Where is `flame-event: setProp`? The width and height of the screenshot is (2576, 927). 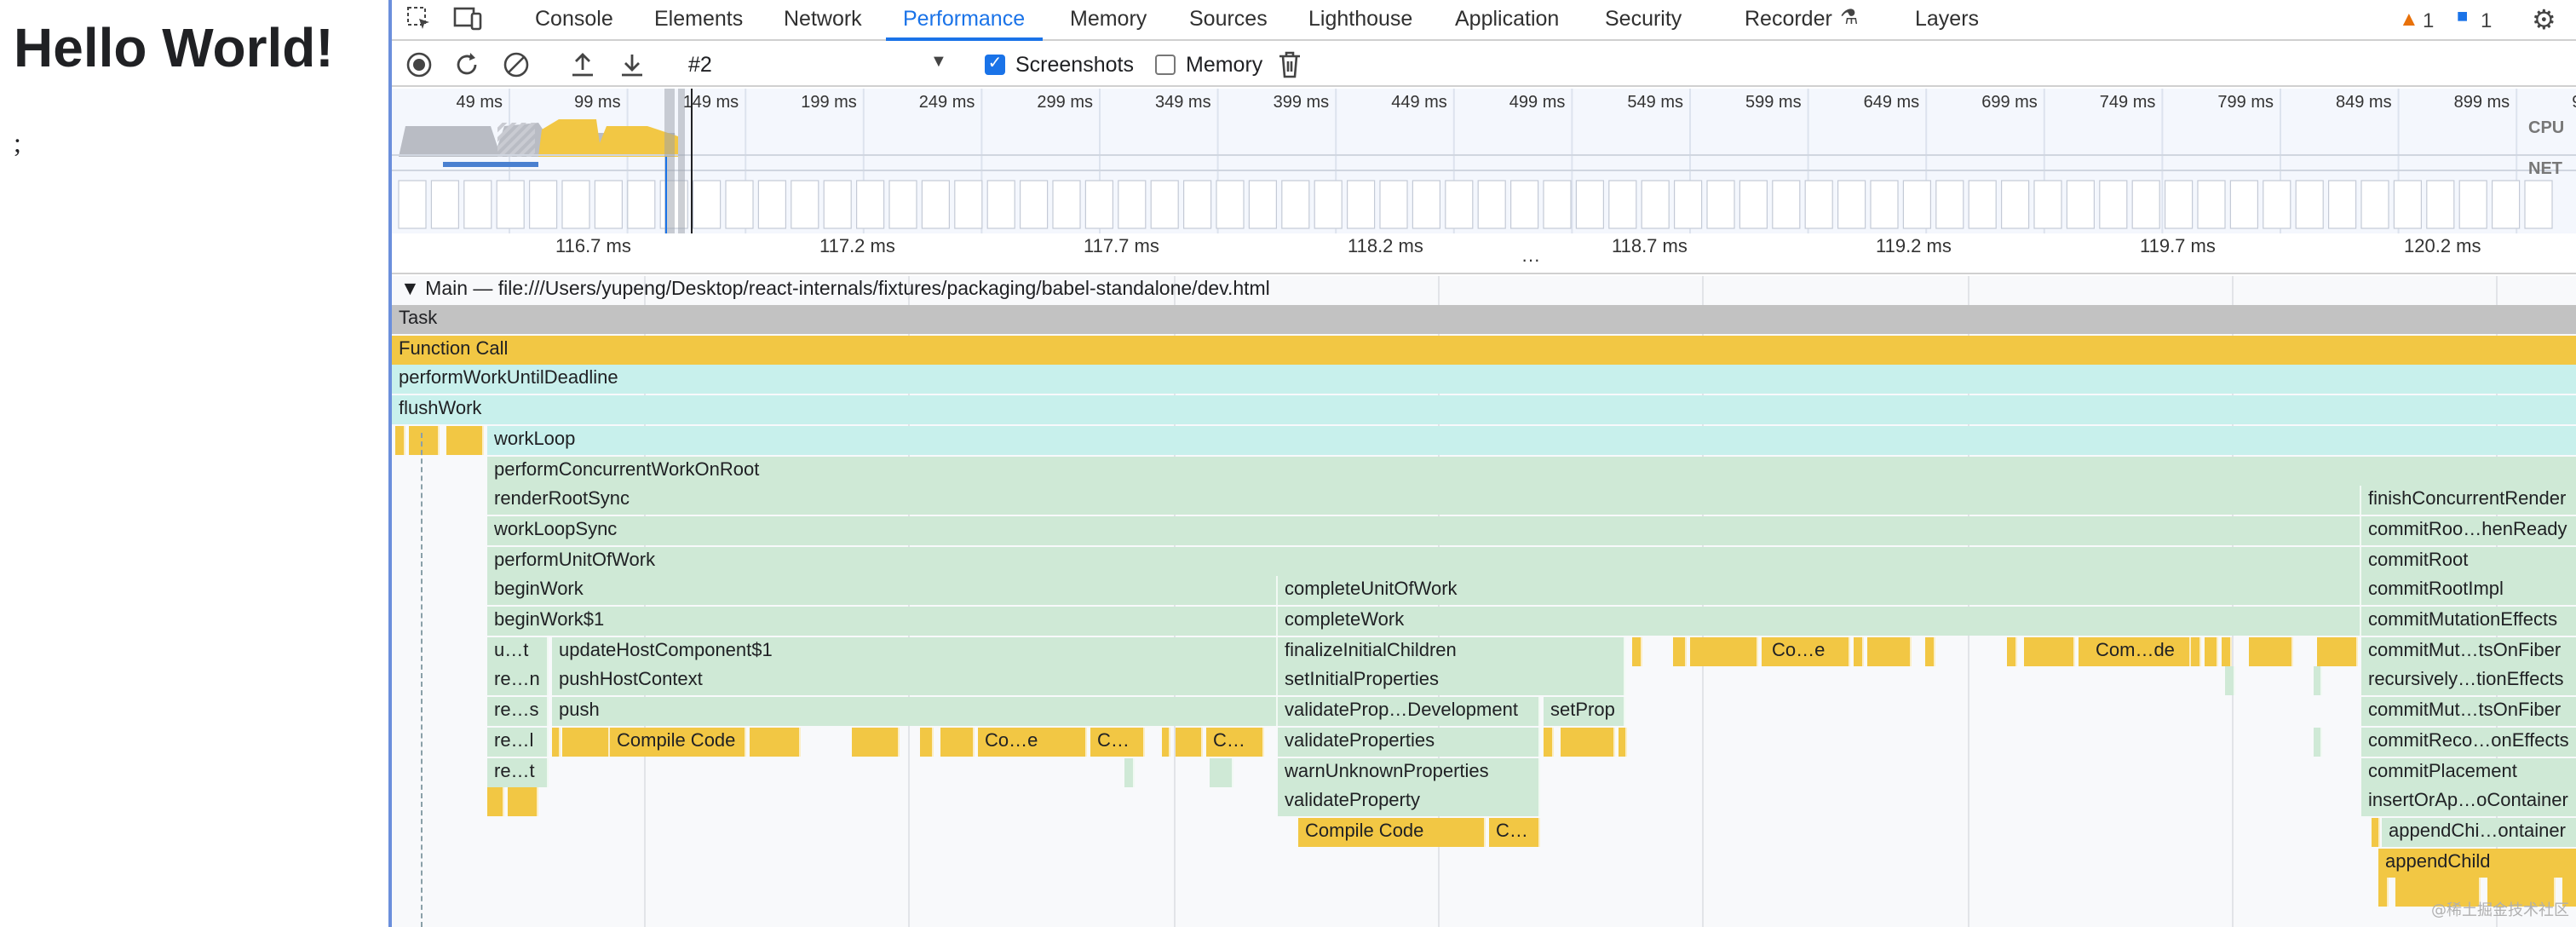 flame-event: setProp is located at coordinates (1585, 712).